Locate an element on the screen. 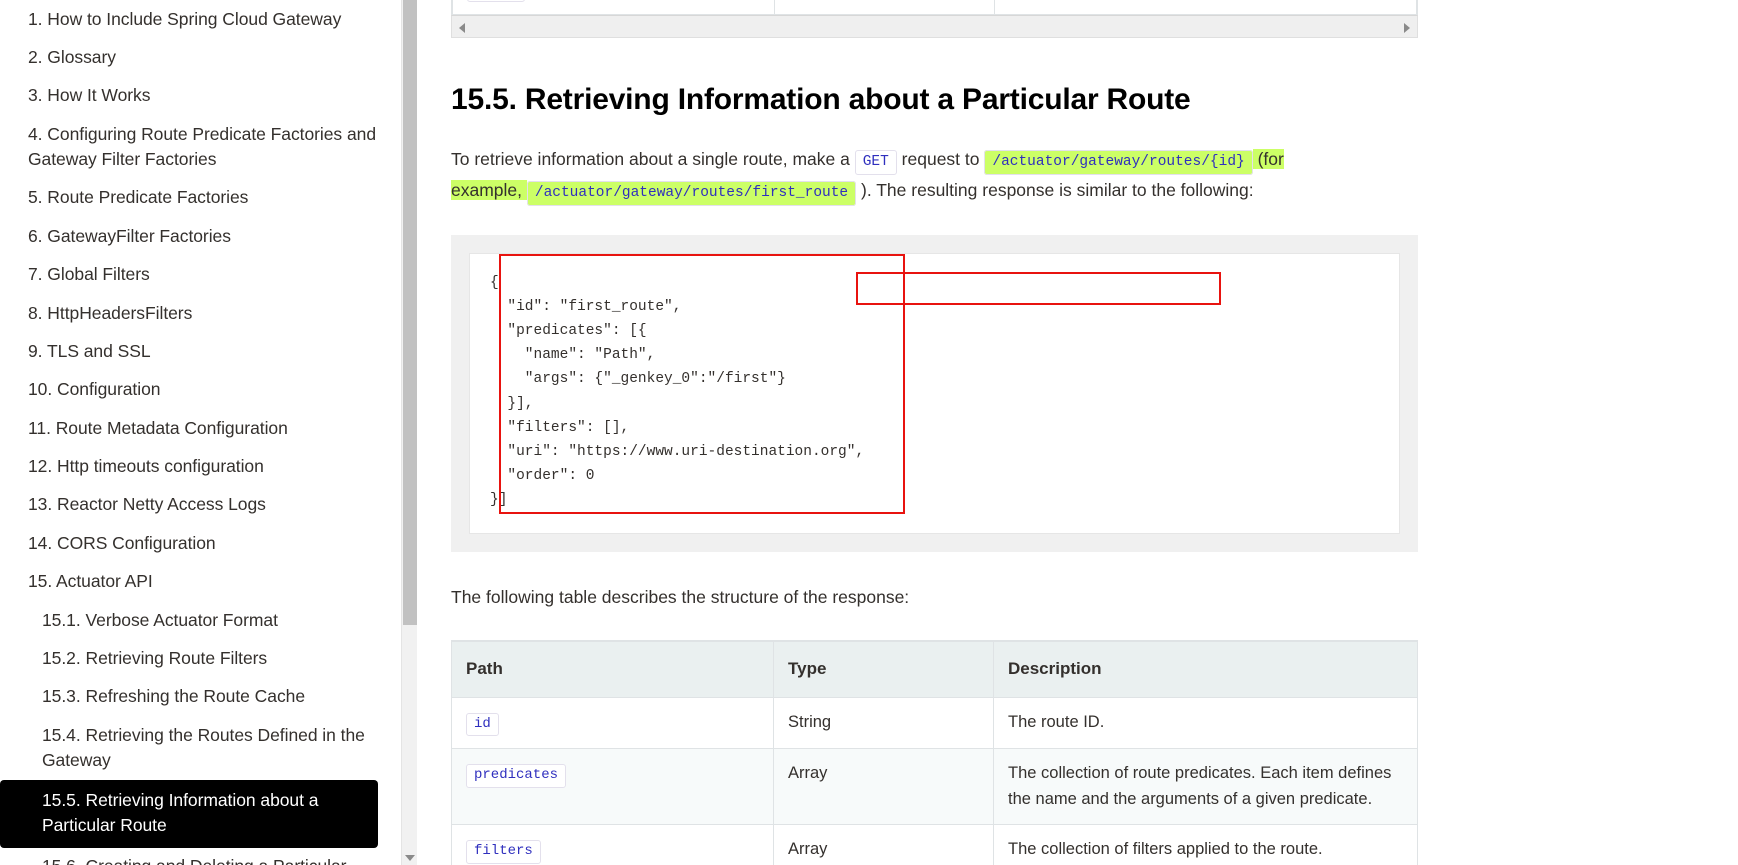 Image resolution: width=1738 pixels, height=865 pixels. toc-item-12: 12. Http timeouts configuration is located at coordinates (200, 467).